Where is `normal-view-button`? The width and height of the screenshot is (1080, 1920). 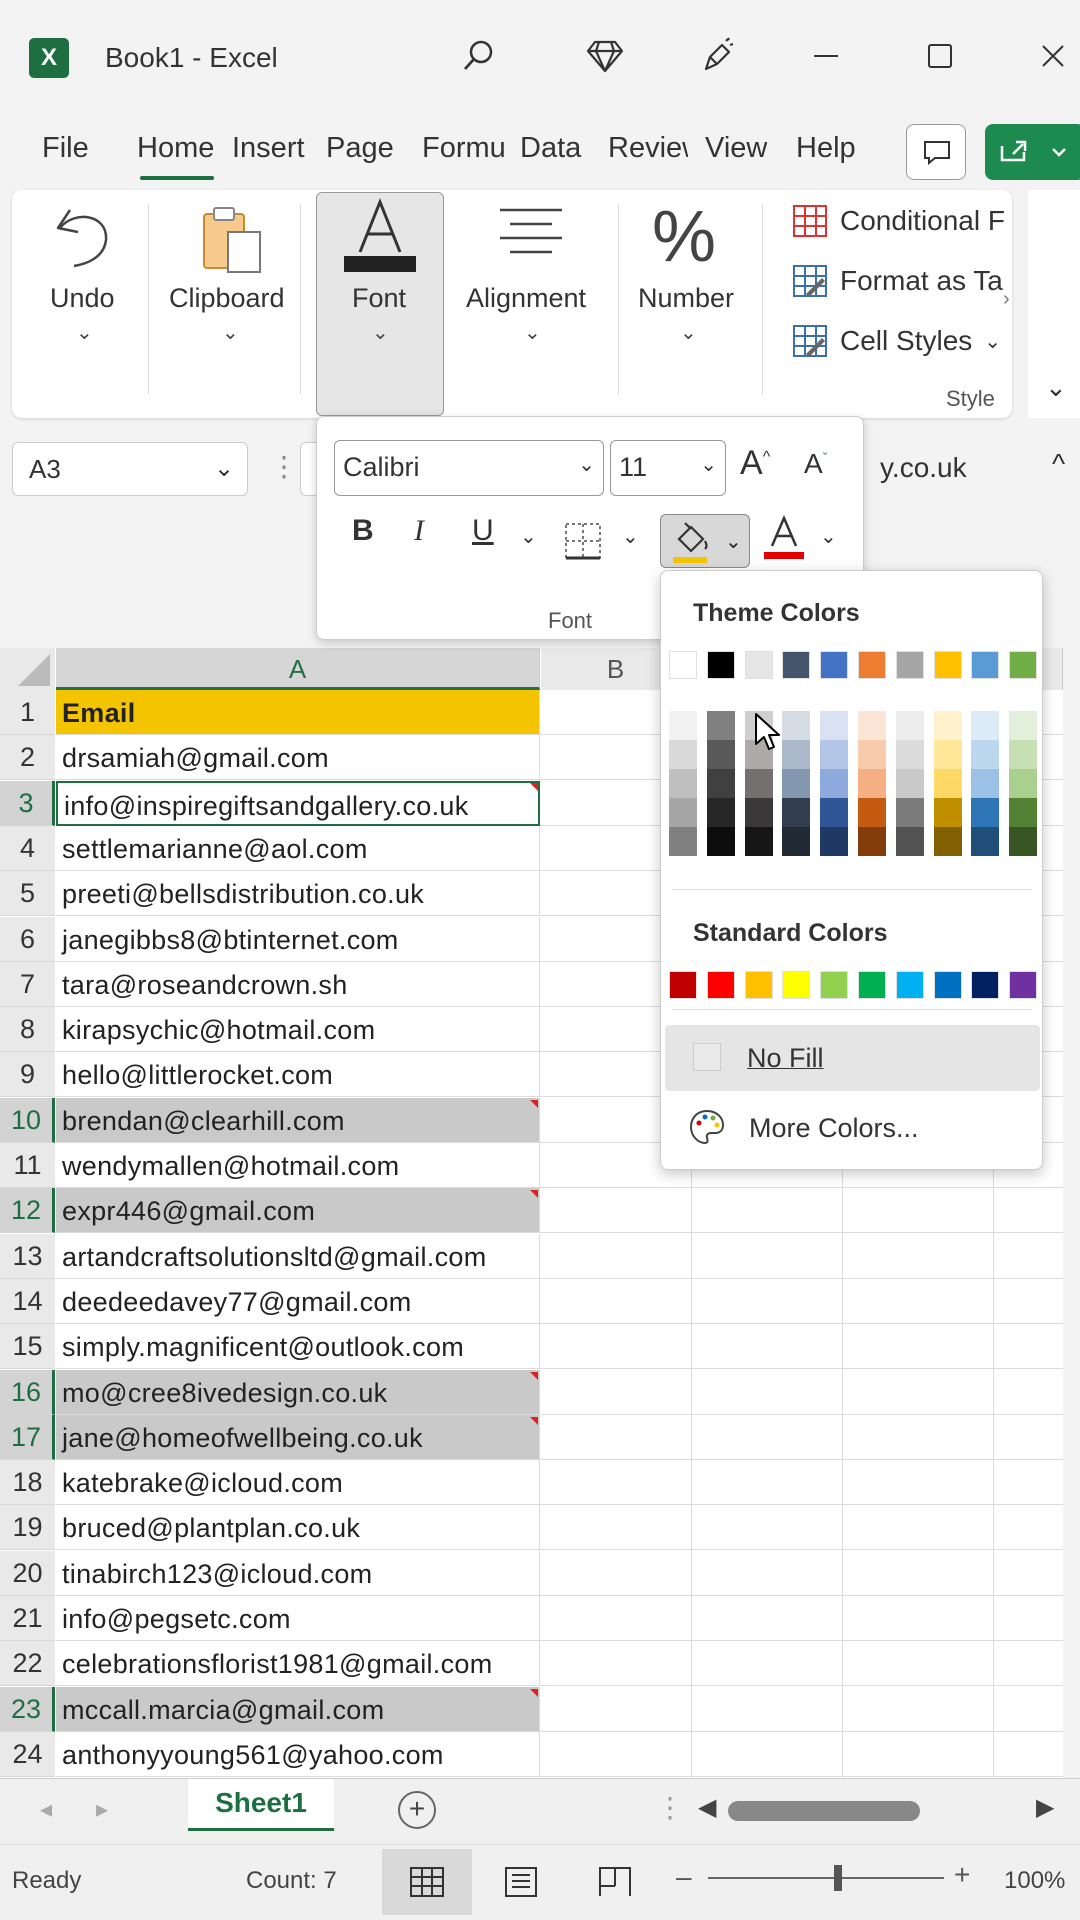
normal-view-button is located at coordinates (427, 1882).